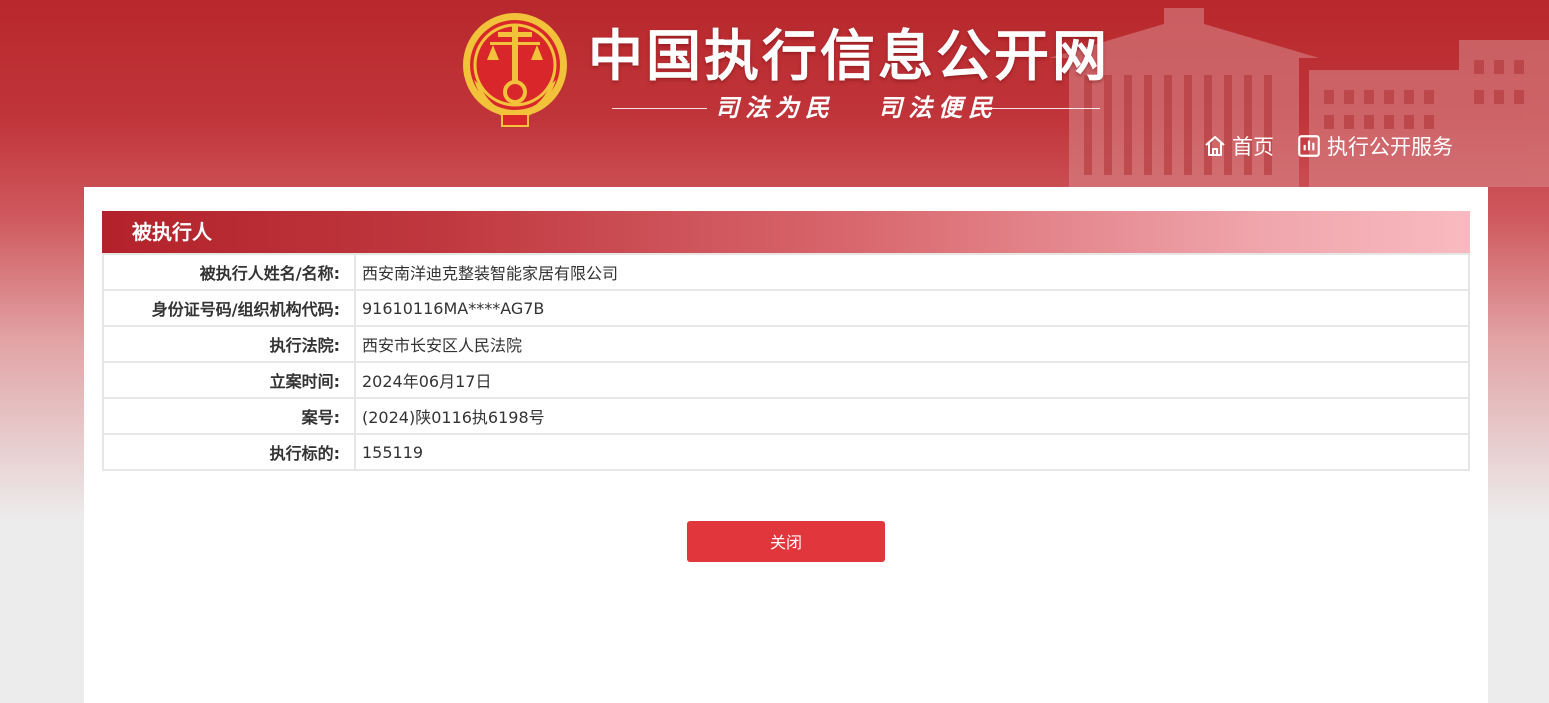 Image resolution: width=1549 pixels, height=703 pixels. I want to click on filing-date-label: 立案时间:, so click(229, 380).